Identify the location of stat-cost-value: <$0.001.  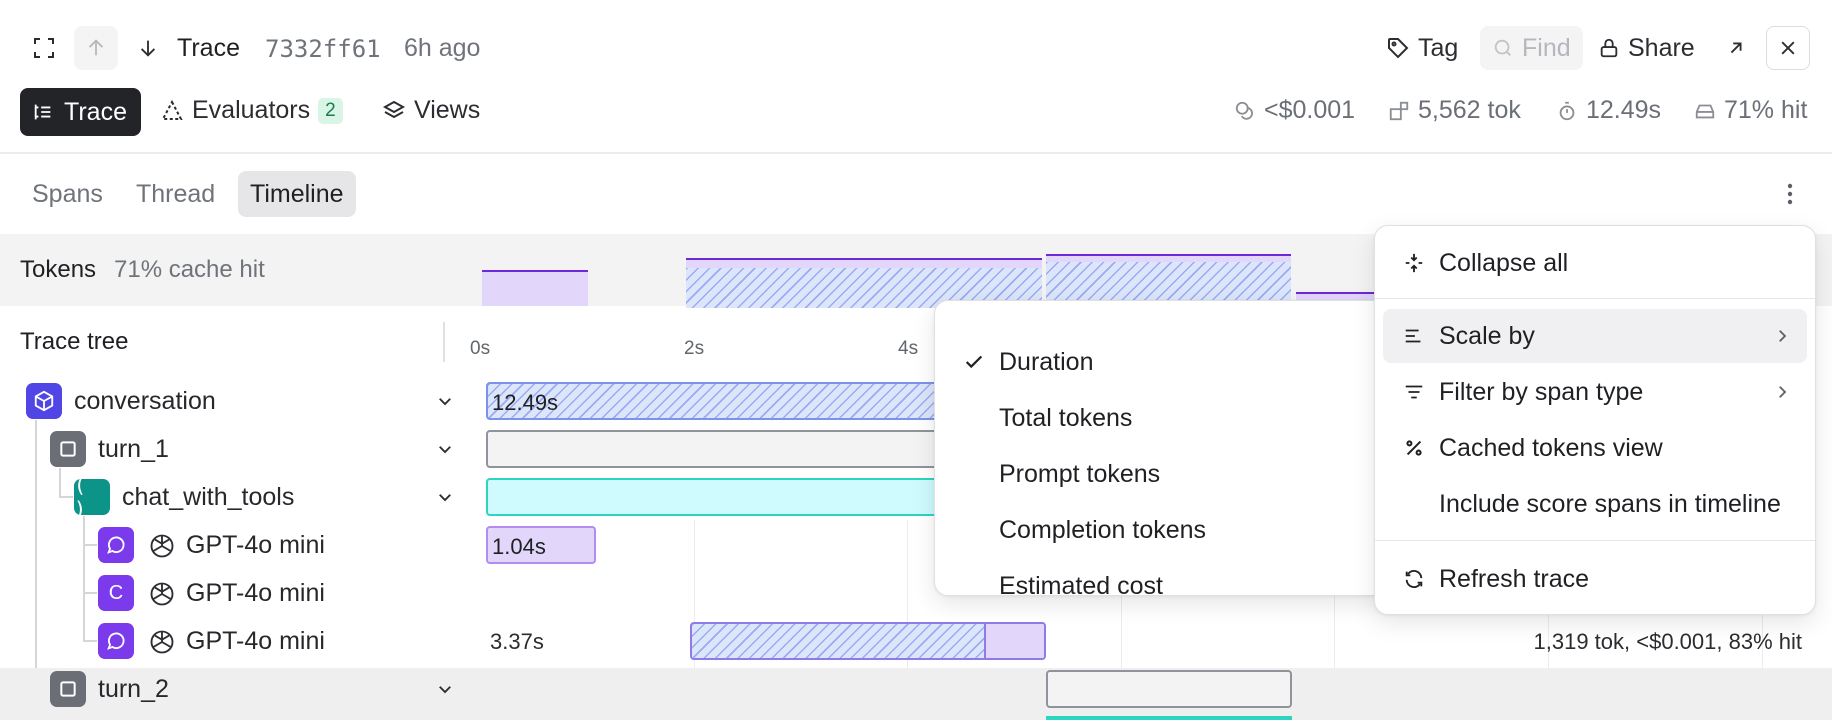
(1310, 110).